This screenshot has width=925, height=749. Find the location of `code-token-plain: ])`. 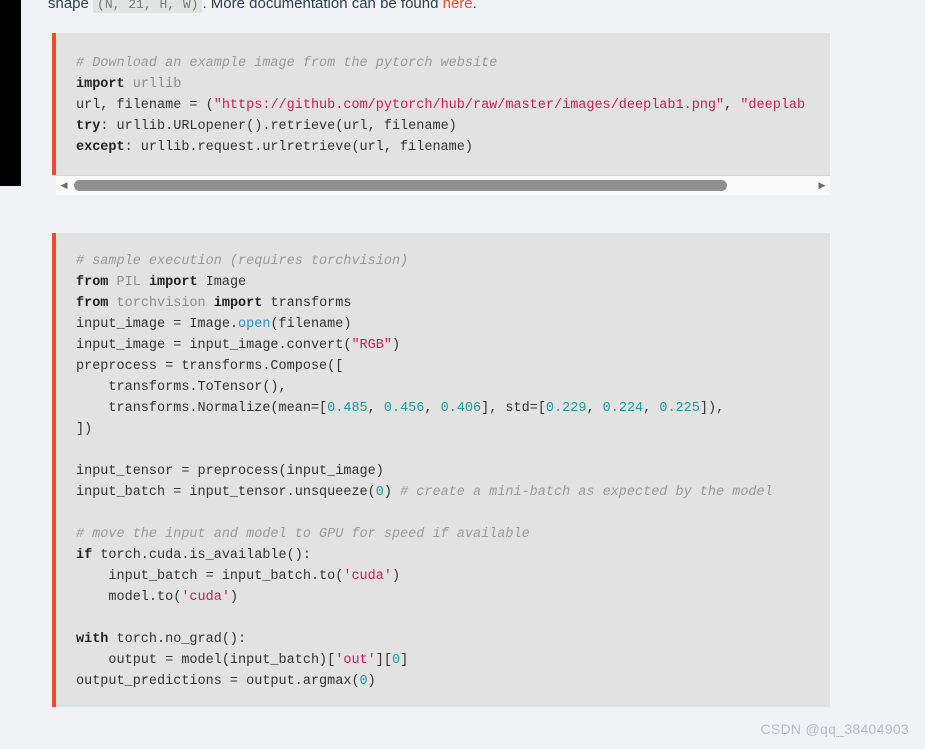

code-token-plain: ]) is located at coordinates (84, 429).